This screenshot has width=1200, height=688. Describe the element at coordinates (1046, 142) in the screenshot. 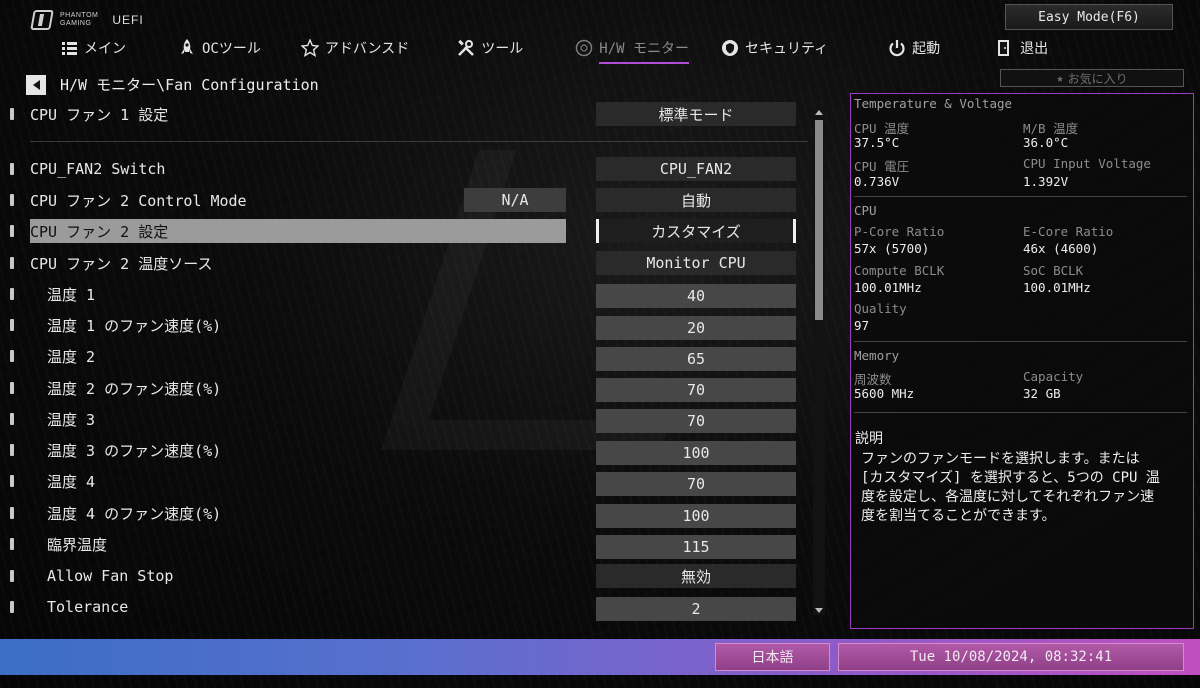

I see `mb-temp-value: 36.0°C` at that location.